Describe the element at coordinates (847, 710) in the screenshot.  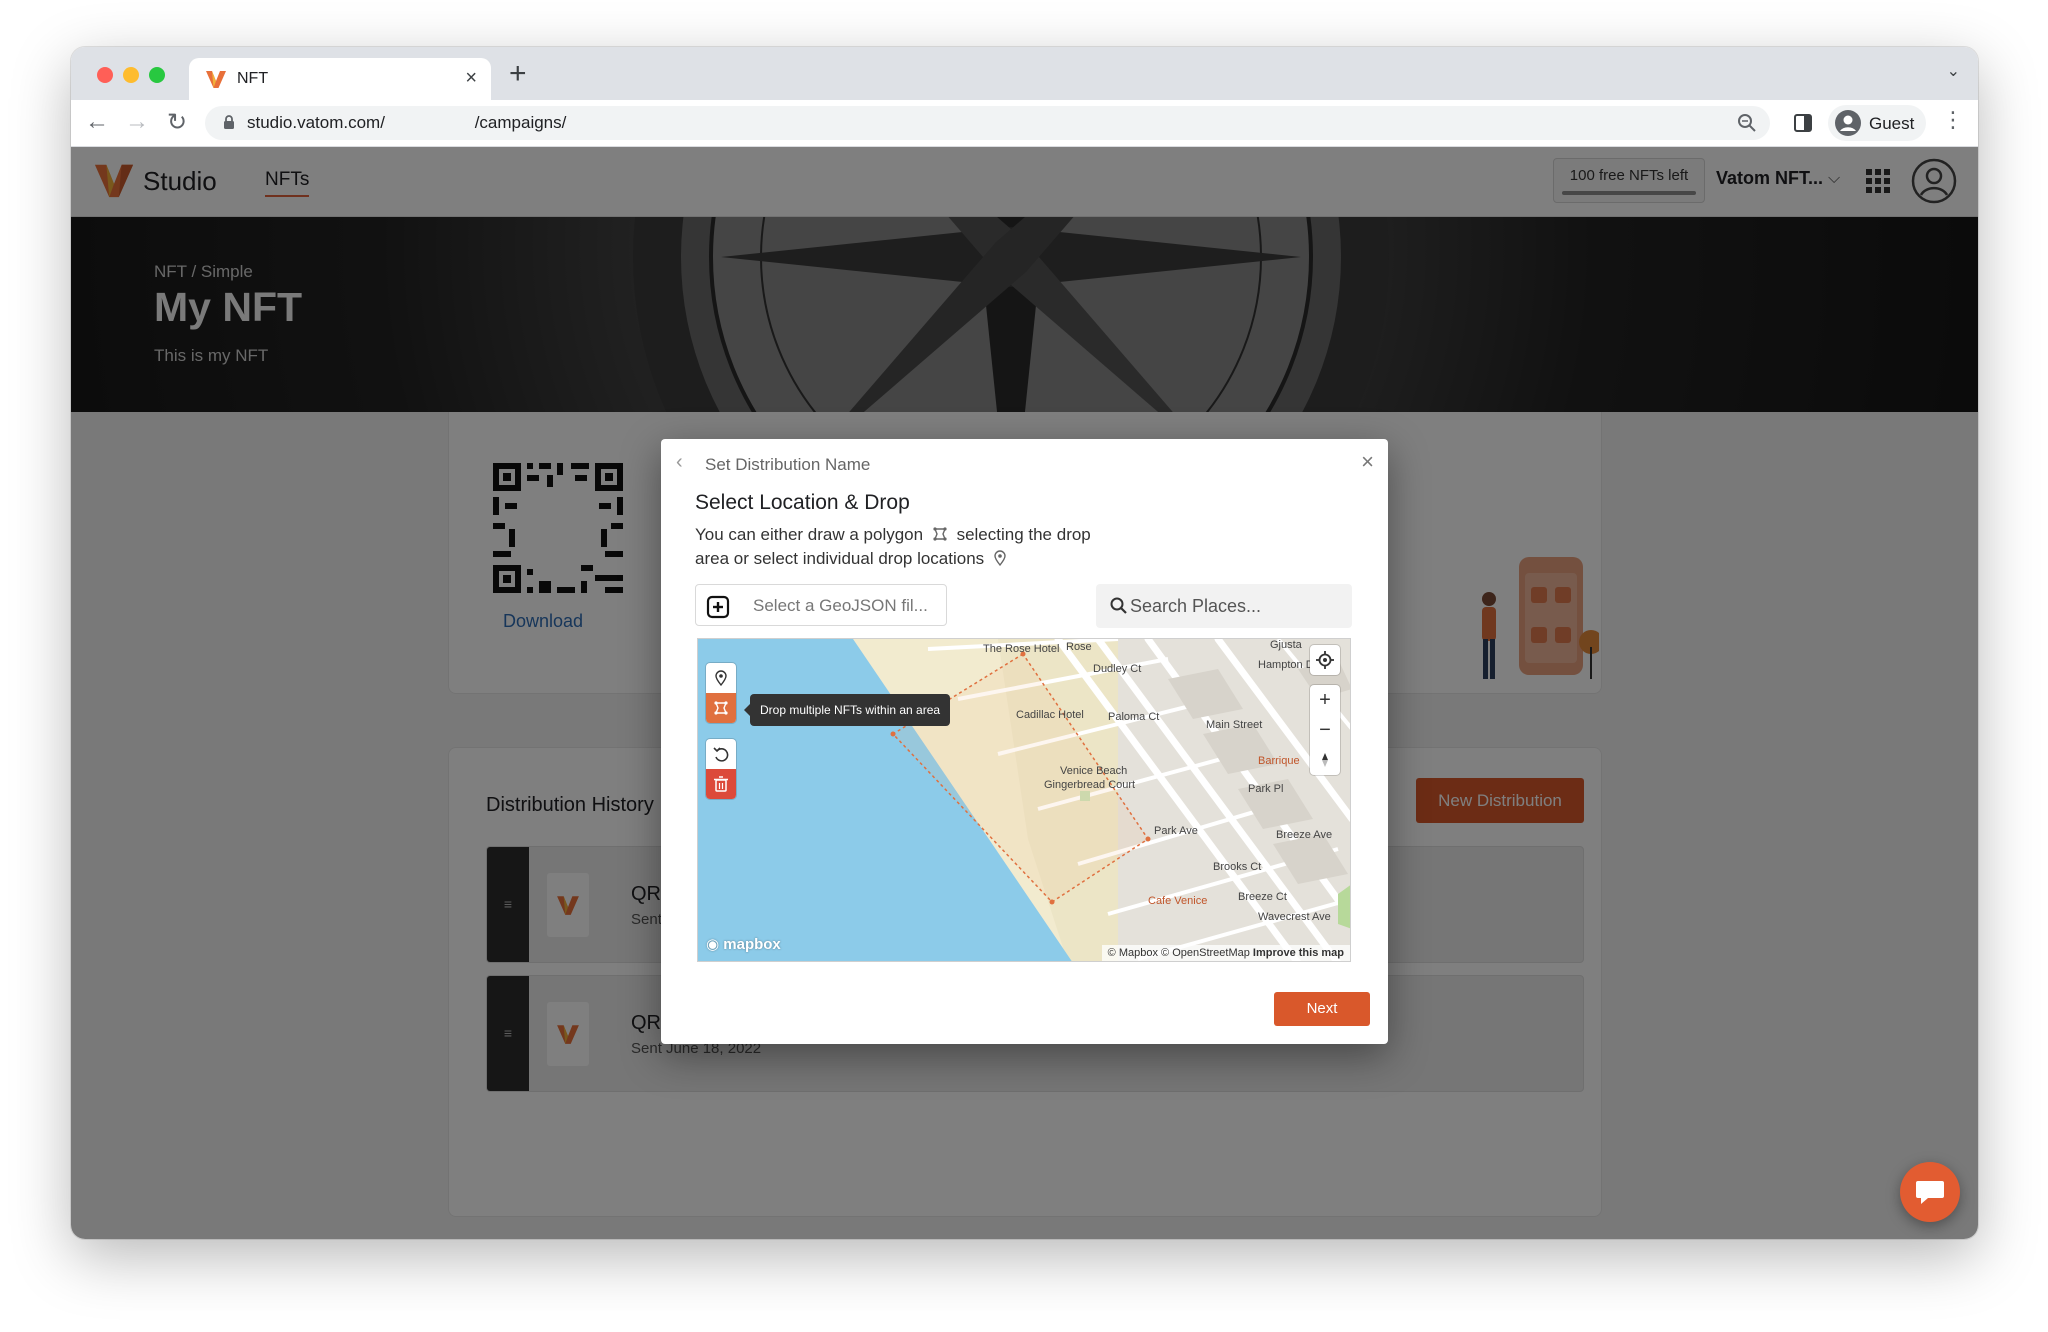
I see `polygon-tool-tooltip: Drop multiple NFTs within an area` at that location.